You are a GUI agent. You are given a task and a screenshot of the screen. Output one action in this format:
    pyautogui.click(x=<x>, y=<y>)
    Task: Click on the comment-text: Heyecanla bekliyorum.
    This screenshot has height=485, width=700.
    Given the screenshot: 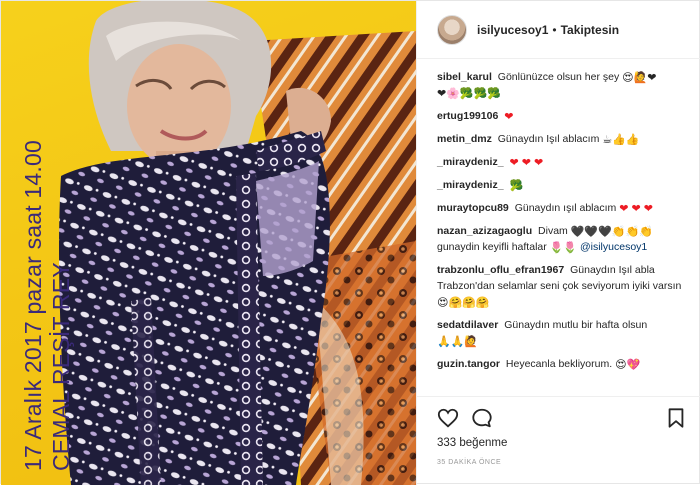 What is the action you would take?
    pyautogui.click(x=559, y=364)
    